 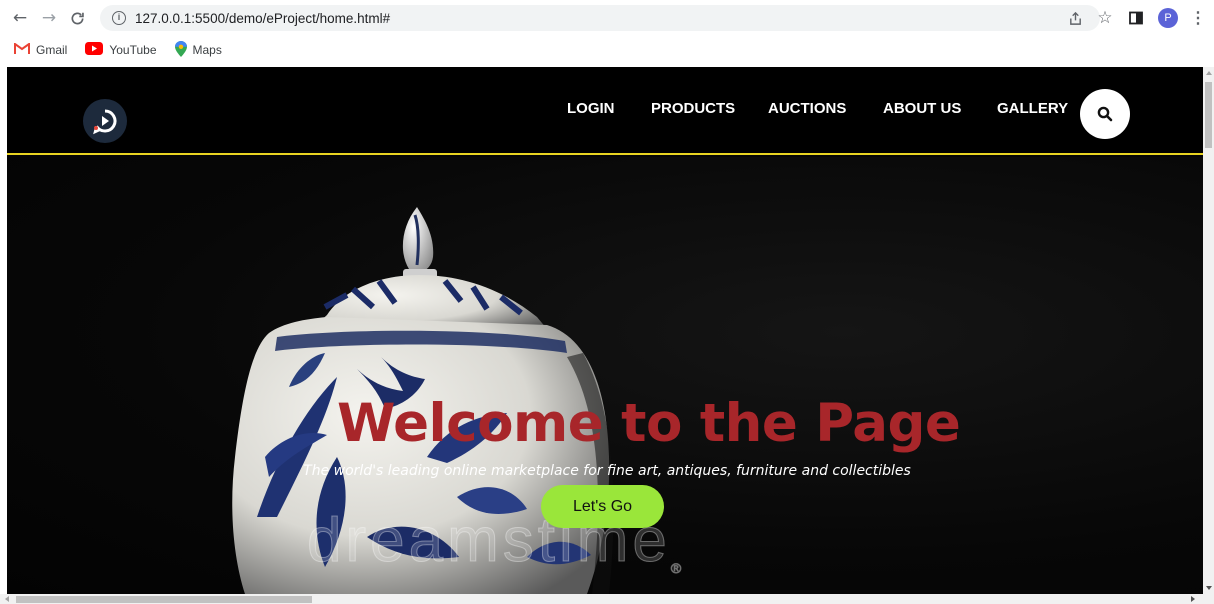 I want to click on site-header: LOGIN PRODUCTS AUCTIONS ABOUT US GALLERY, so click(x=605, y=111).